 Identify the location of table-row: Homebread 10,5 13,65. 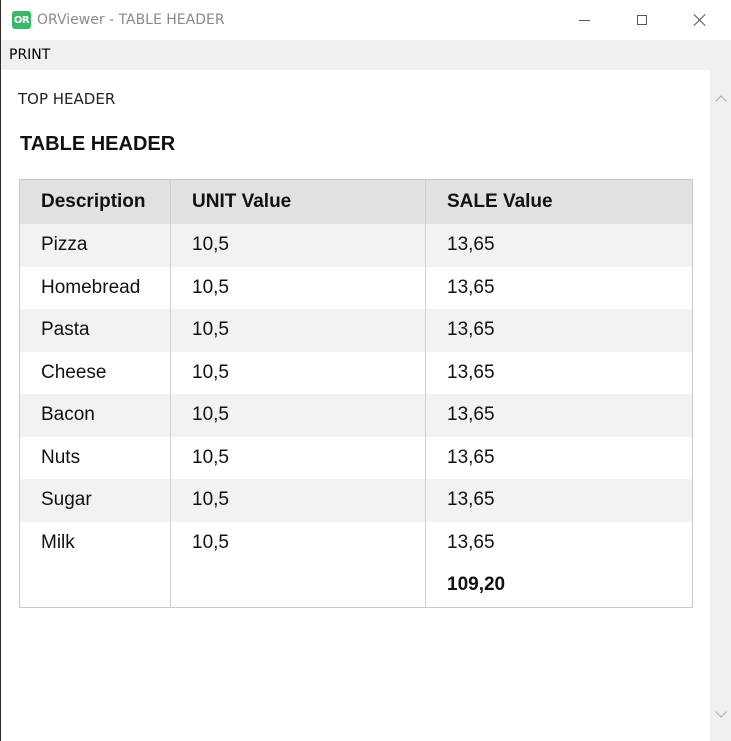
(356, 287).